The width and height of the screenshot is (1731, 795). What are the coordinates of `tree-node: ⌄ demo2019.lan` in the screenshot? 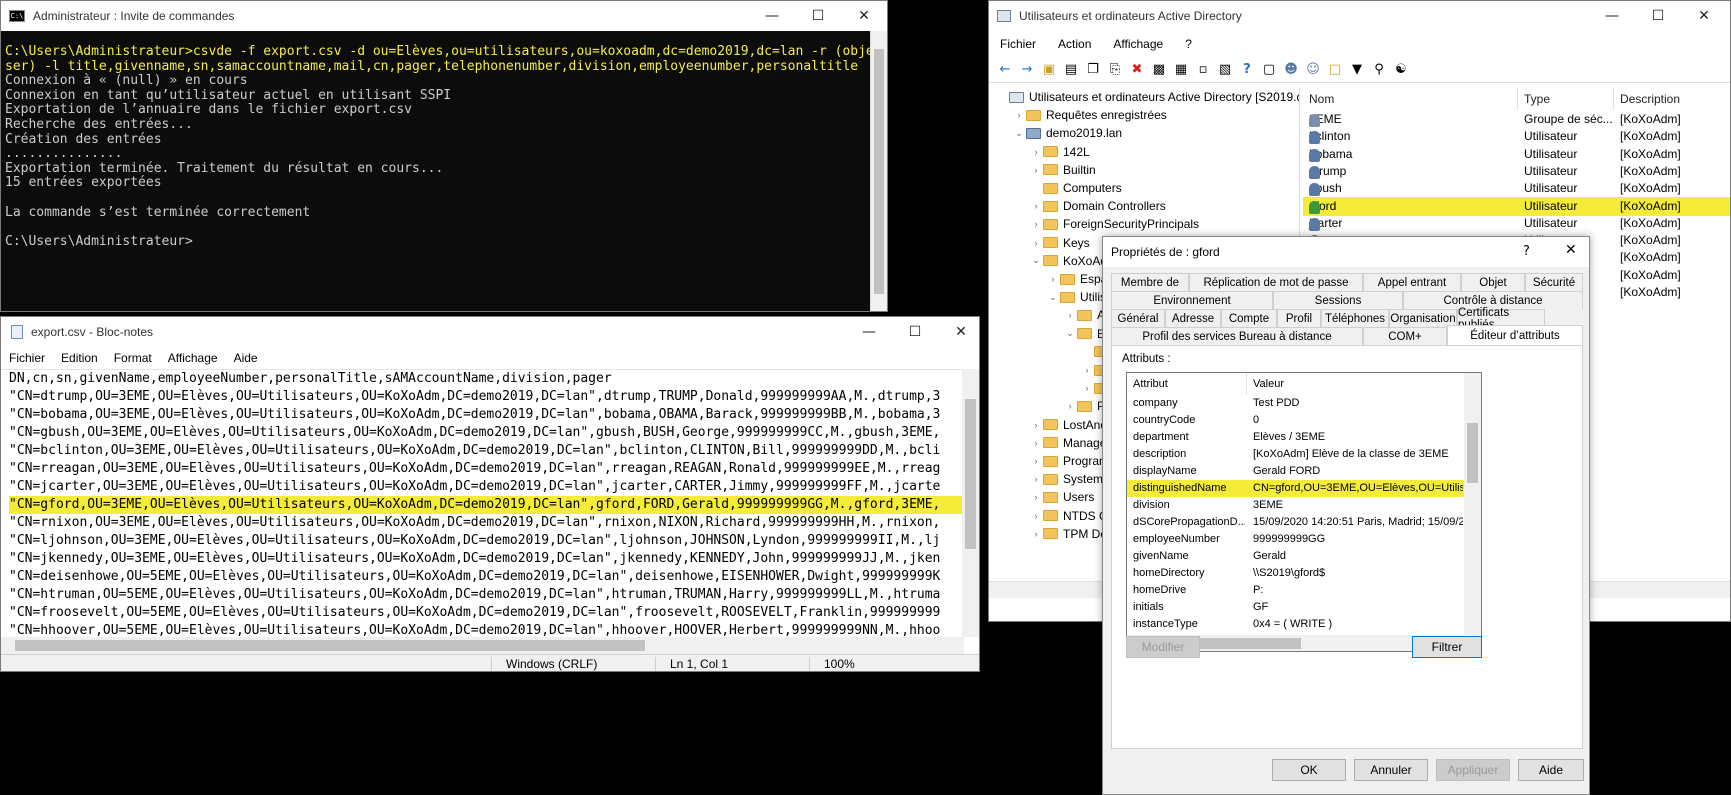 It's located at (1067, 133).